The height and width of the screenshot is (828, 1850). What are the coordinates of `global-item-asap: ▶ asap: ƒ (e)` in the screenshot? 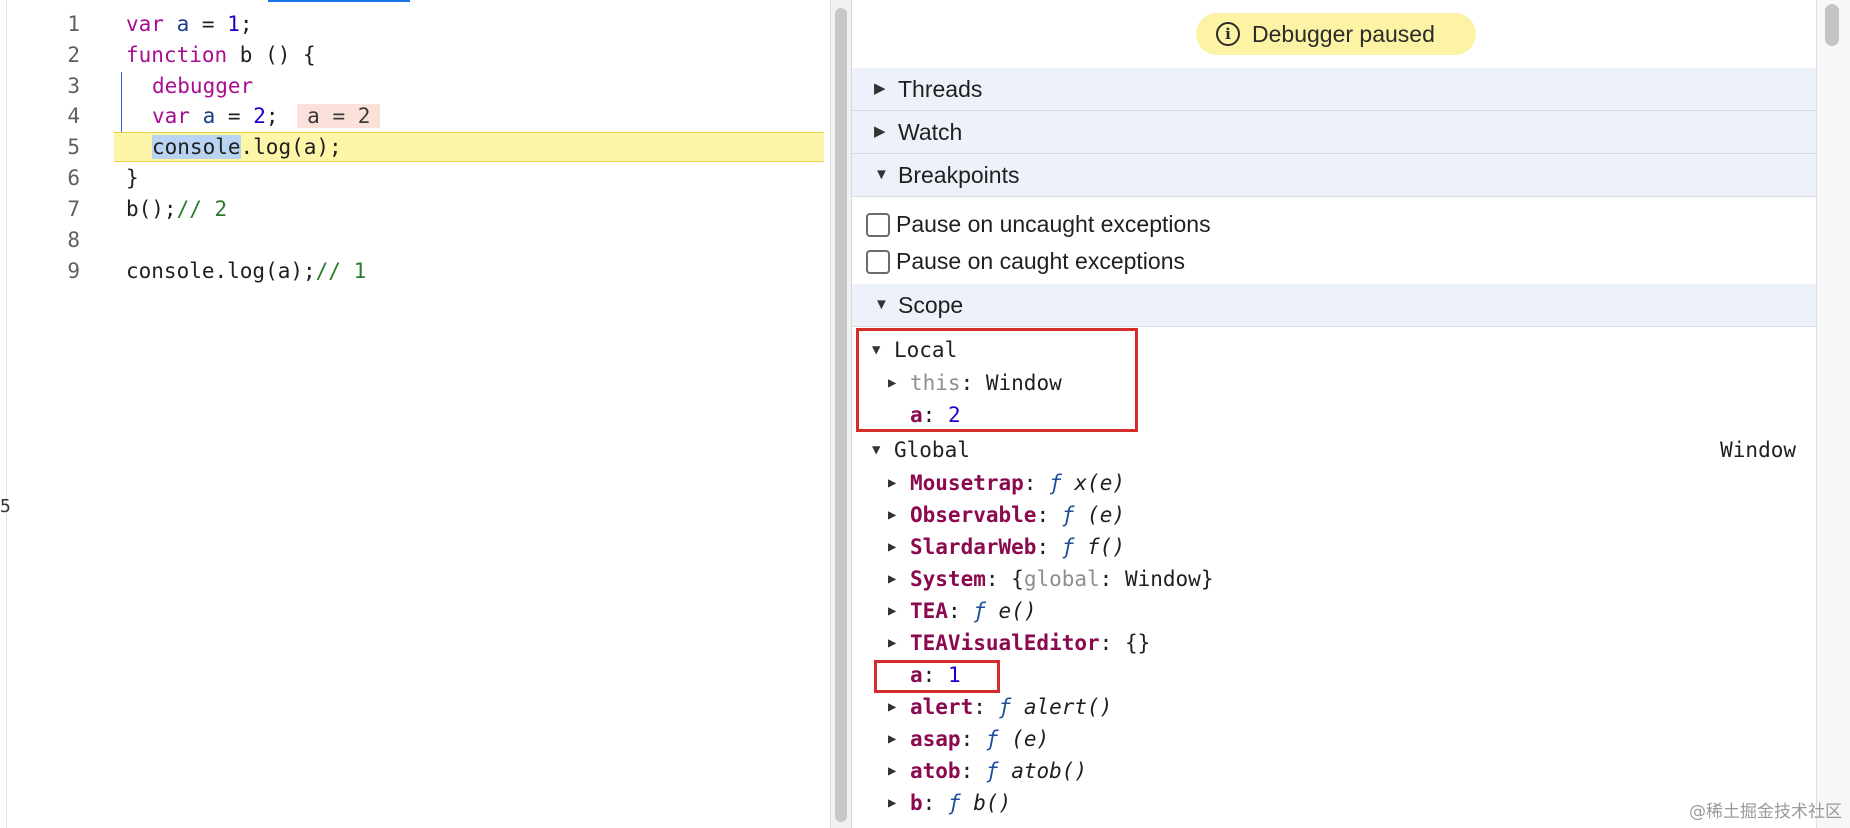 It's located at (968, 739).